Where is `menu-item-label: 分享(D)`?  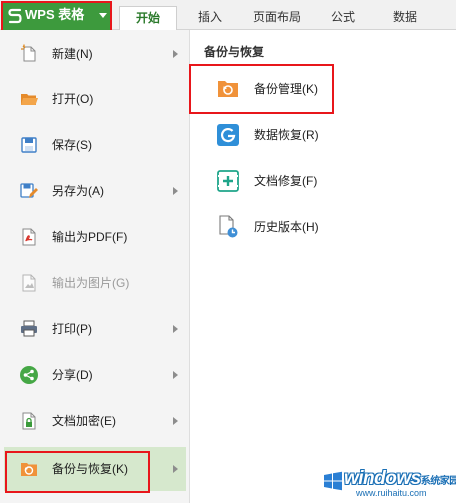 menu-item-label: 分享(D) is located at coordinates (72, 375).